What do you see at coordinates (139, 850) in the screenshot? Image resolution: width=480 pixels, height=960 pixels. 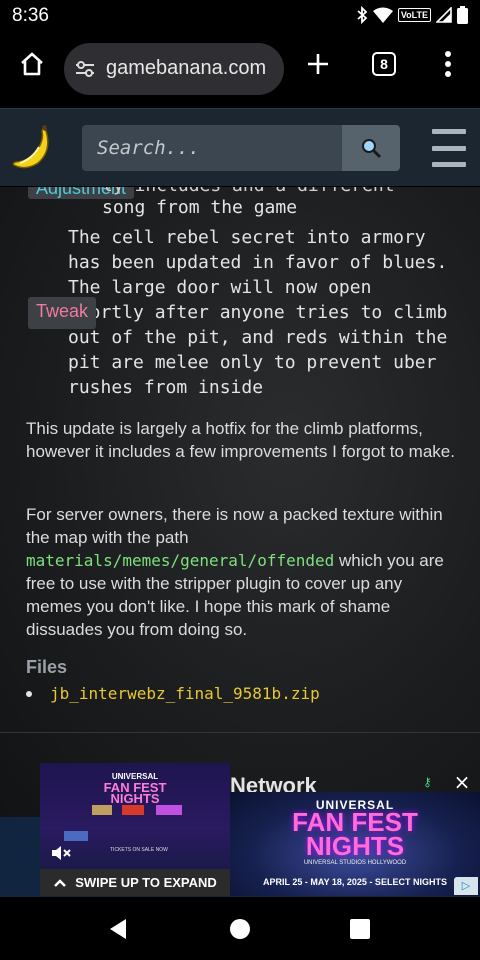 I see `ad-tickets-text: TICKETS ON SALE NOW` at bounding box center [139, 850].